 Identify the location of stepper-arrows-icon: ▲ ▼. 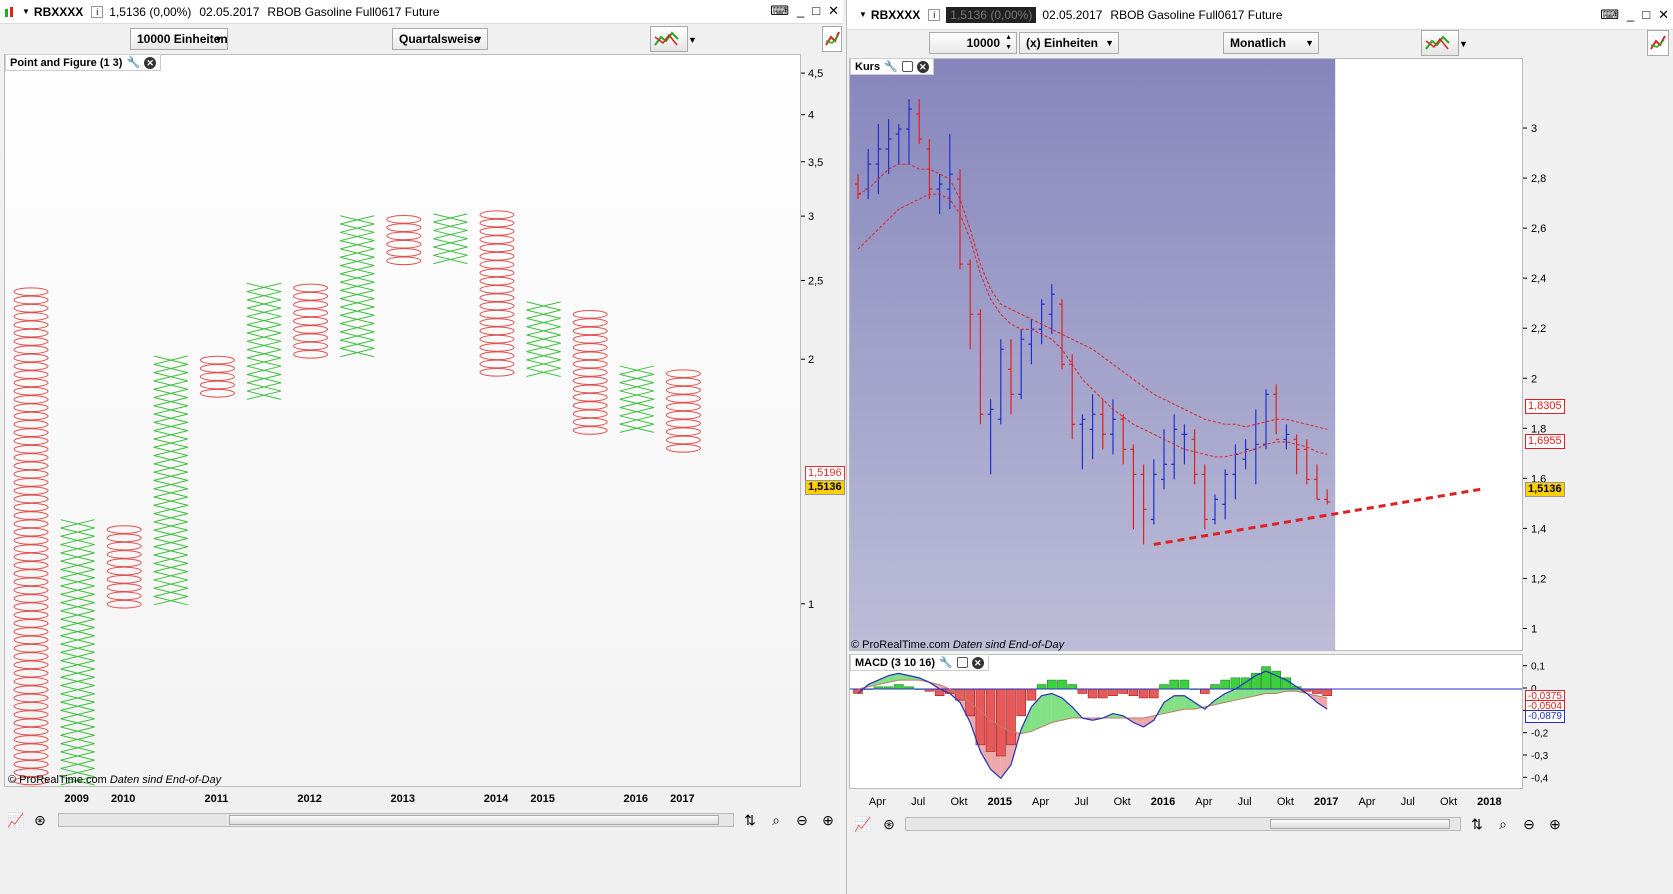
(1008, 43).